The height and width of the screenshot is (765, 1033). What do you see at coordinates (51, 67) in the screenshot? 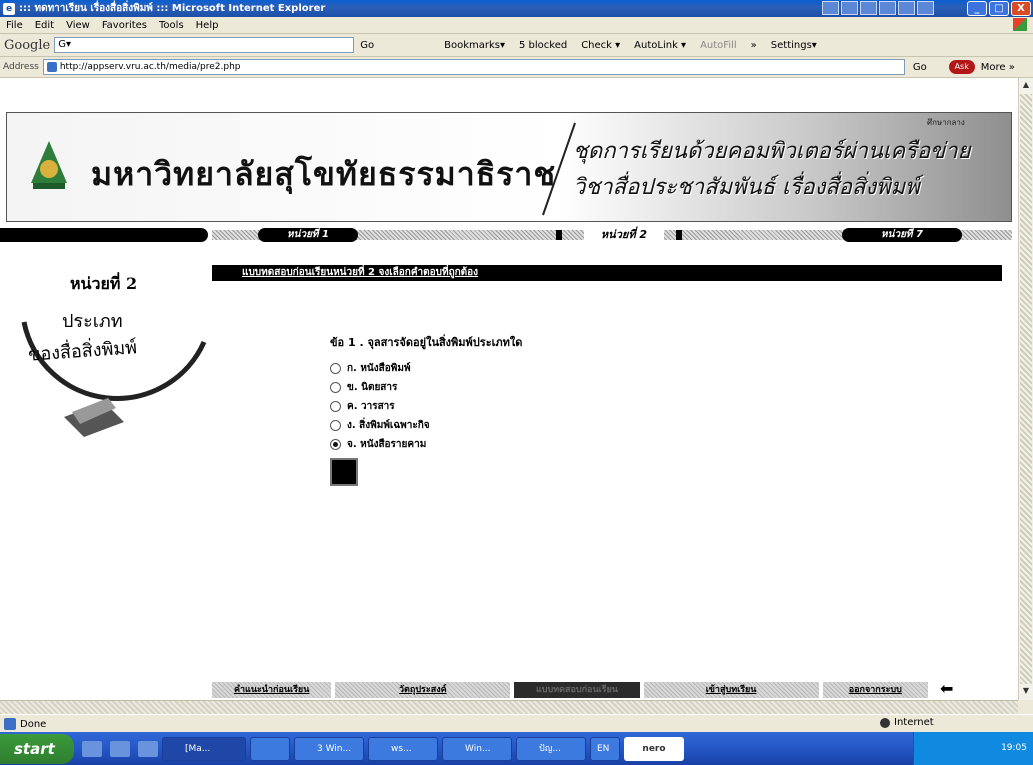
I see `page-icon` at bounding box center [51, 67].